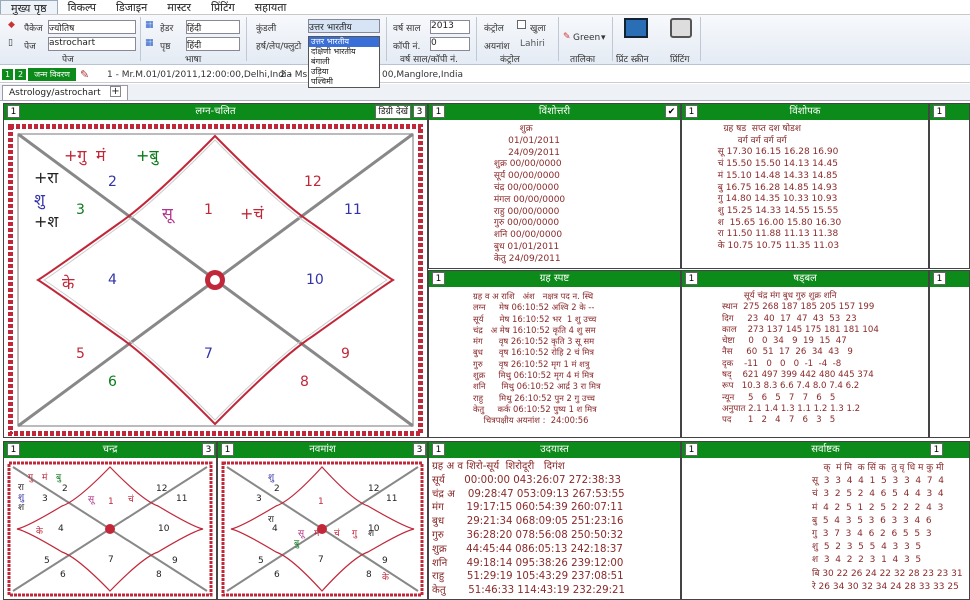 Image resolution: width=970 pixels, height=600 pixels. I want to click on vimshopak-title: विंशोपक, so click(805, 111).